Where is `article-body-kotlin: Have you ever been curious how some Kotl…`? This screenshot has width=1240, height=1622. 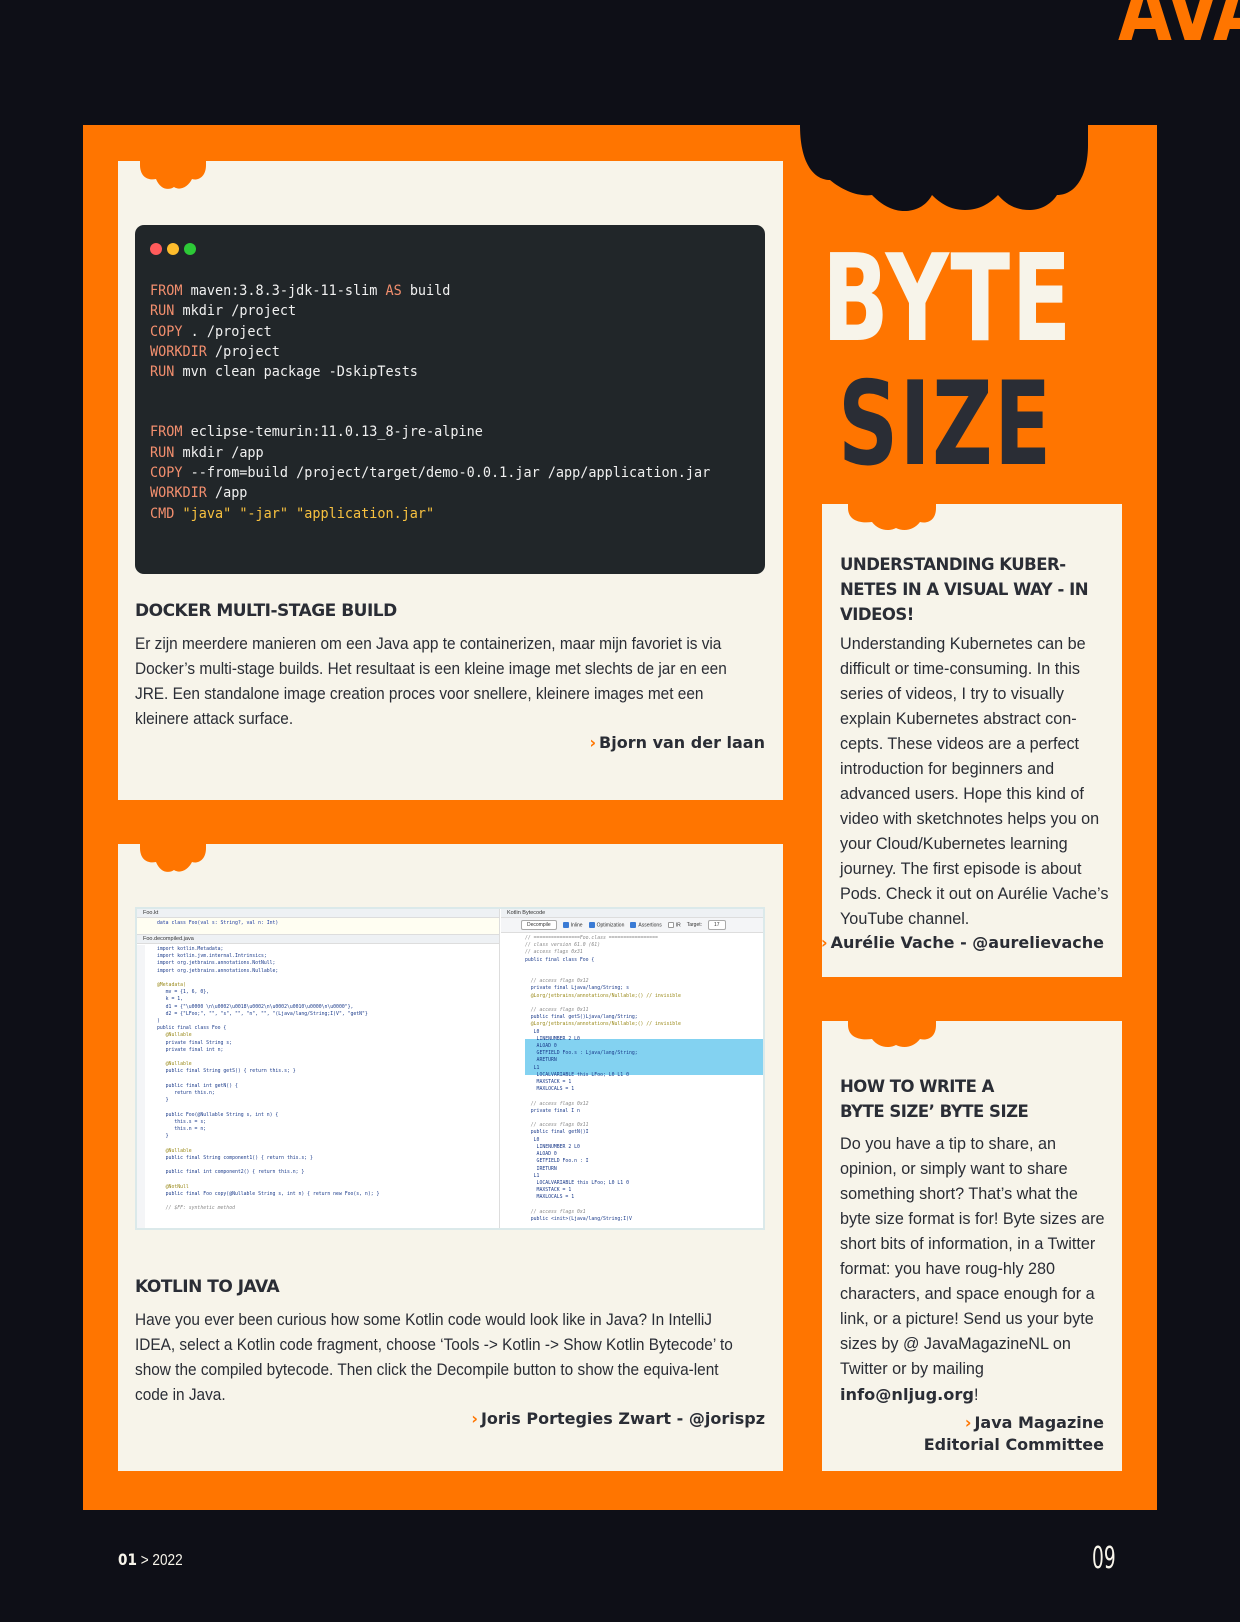 article-body-kotlin: Have you ever been curious how some Kotl… is located at coordinates (434, 1357).